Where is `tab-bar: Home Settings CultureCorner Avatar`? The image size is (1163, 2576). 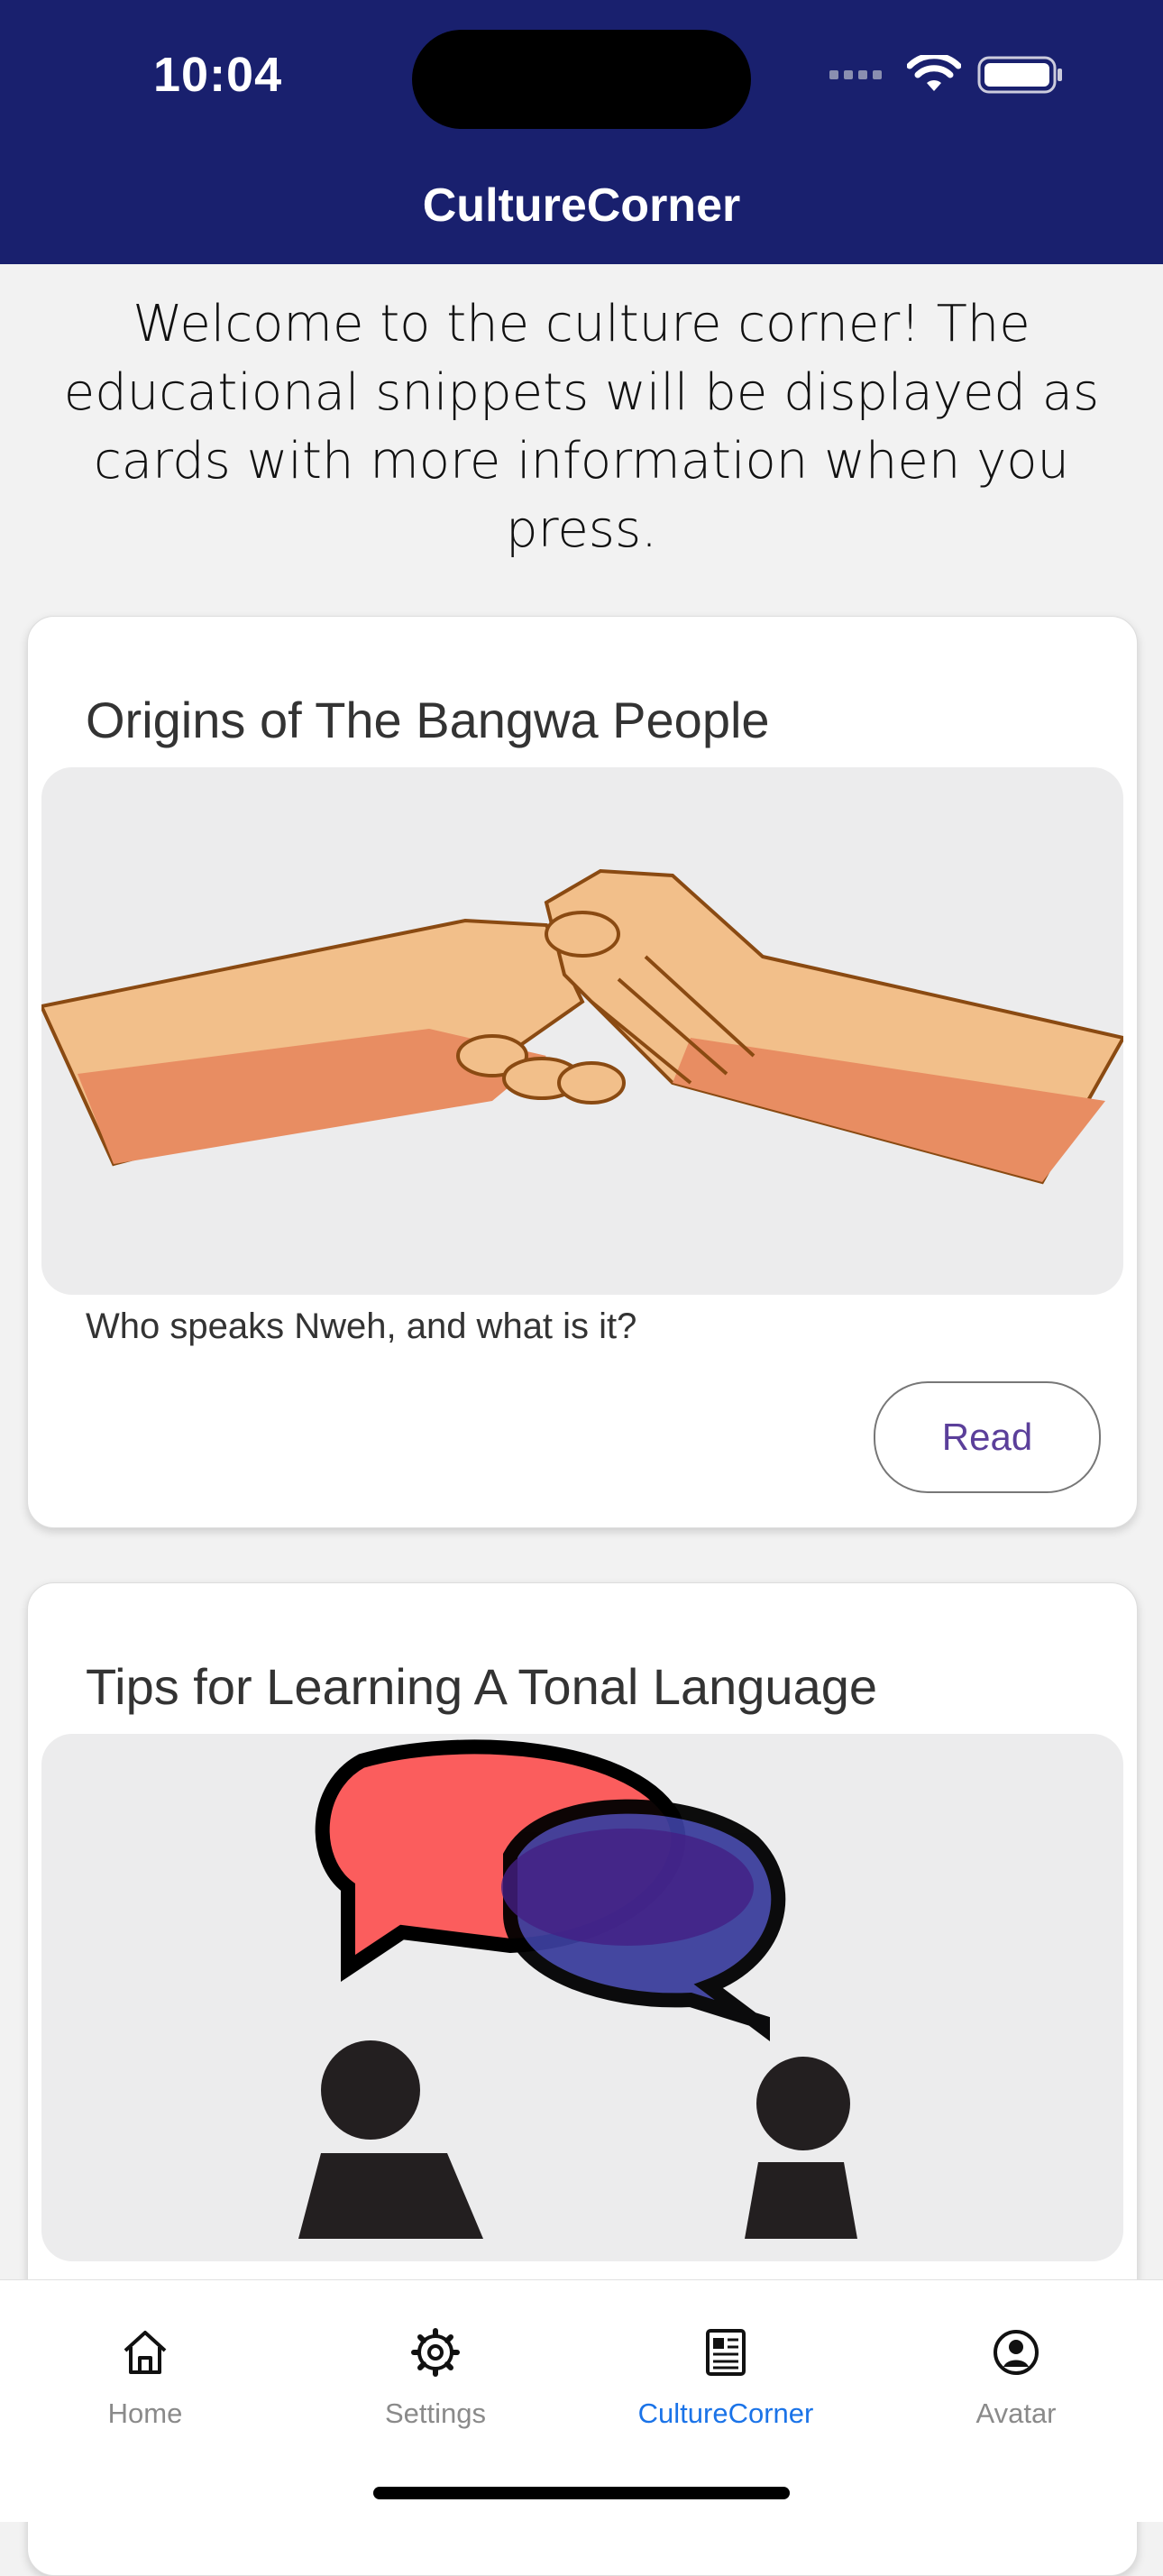
tab-bar: Home Settings CultureCorner Avatar is located at coordinates (581, 2400).